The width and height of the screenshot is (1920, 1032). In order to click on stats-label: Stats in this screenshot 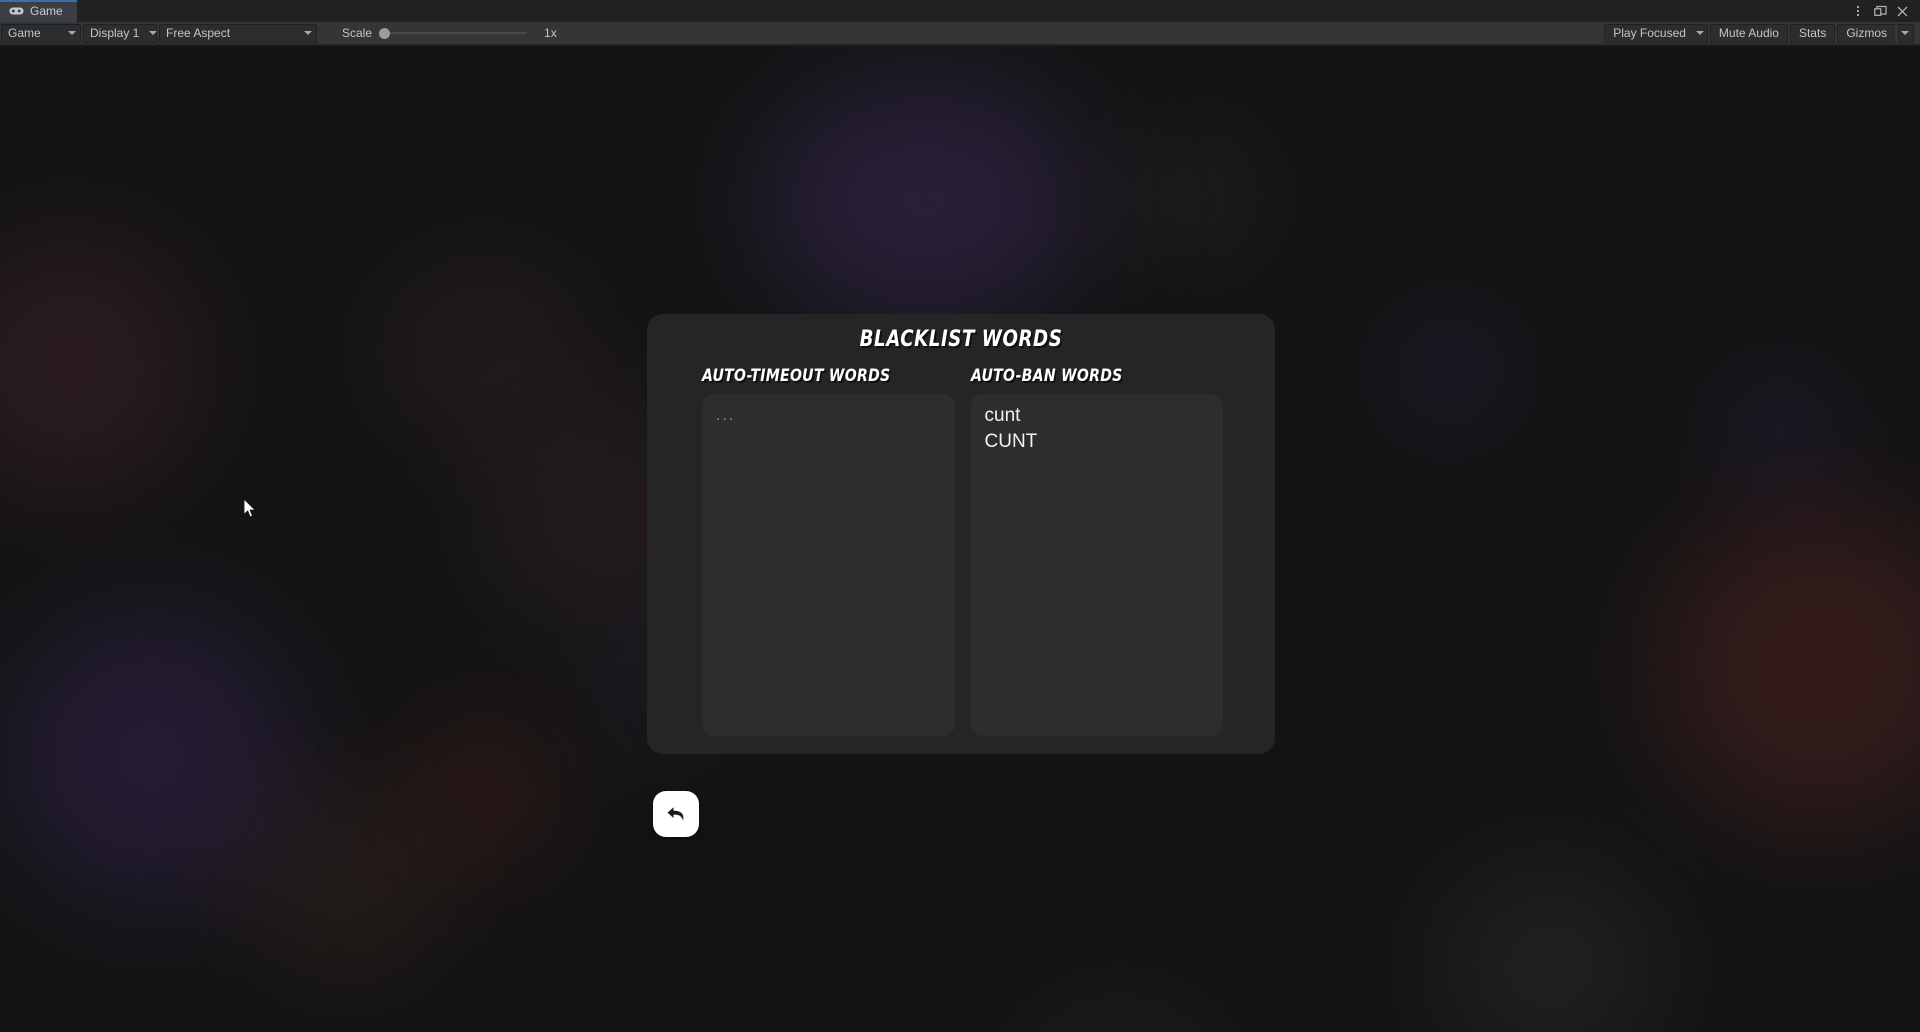, I will do `click(1812, 32)`.